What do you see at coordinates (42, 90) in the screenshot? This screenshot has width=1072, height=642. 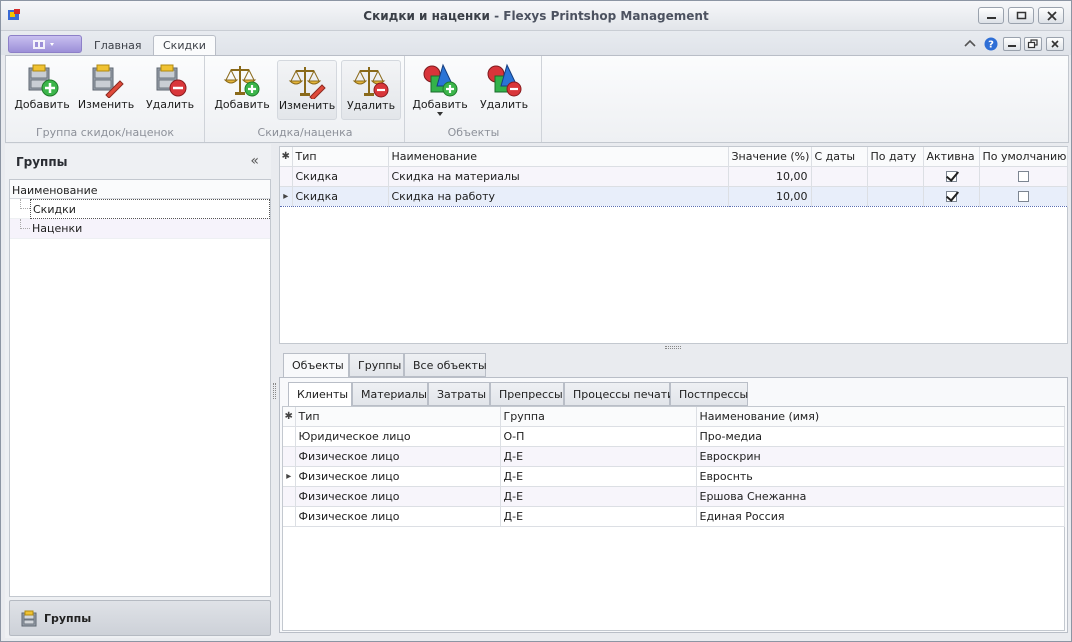 I see `add-group-button: Добавить` at bounding box center [42, 90].